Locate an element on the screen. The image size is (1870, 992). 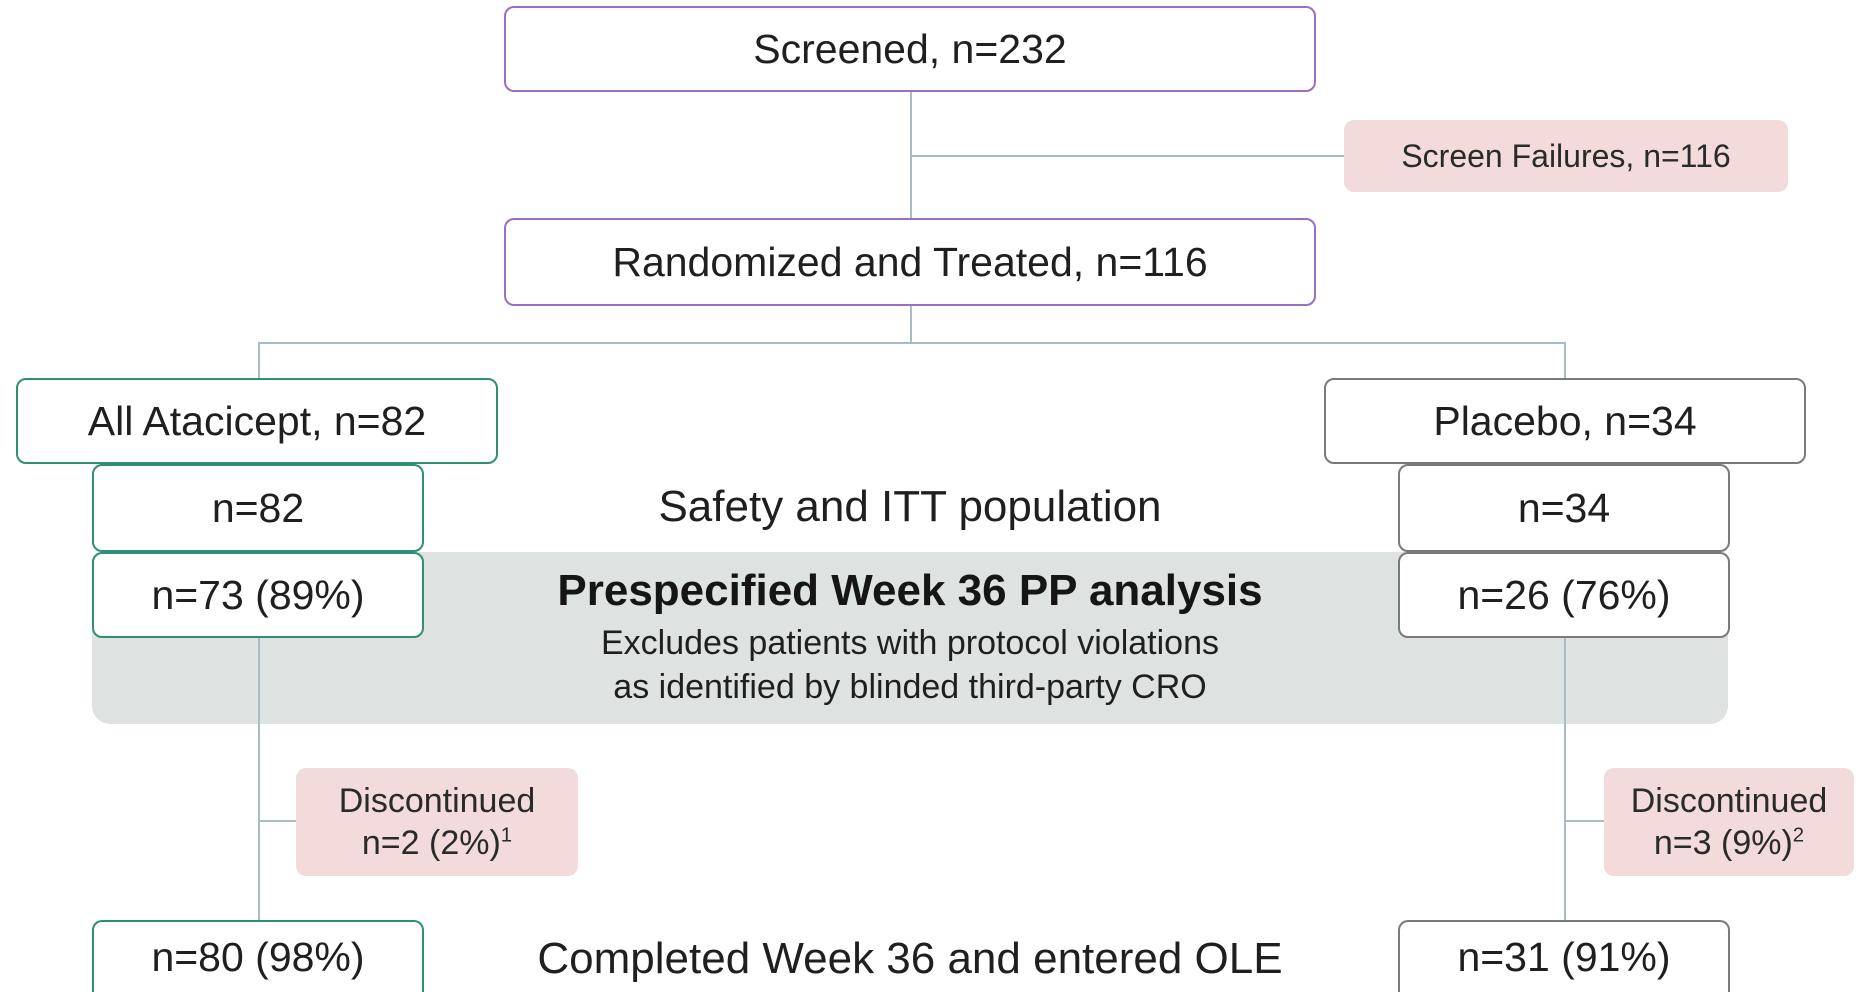
atacicept-pp-box: n=73 (89%) is located at coordinates (258, 595).